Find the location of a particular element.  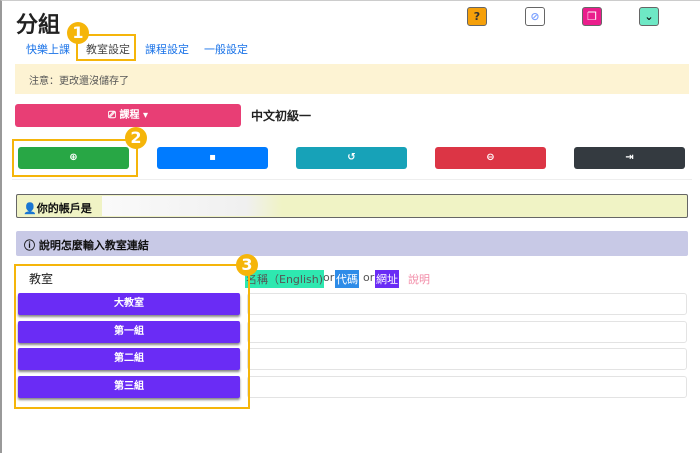

tab-happy-class: 快樂上課 is located at coordinates (48, 49).